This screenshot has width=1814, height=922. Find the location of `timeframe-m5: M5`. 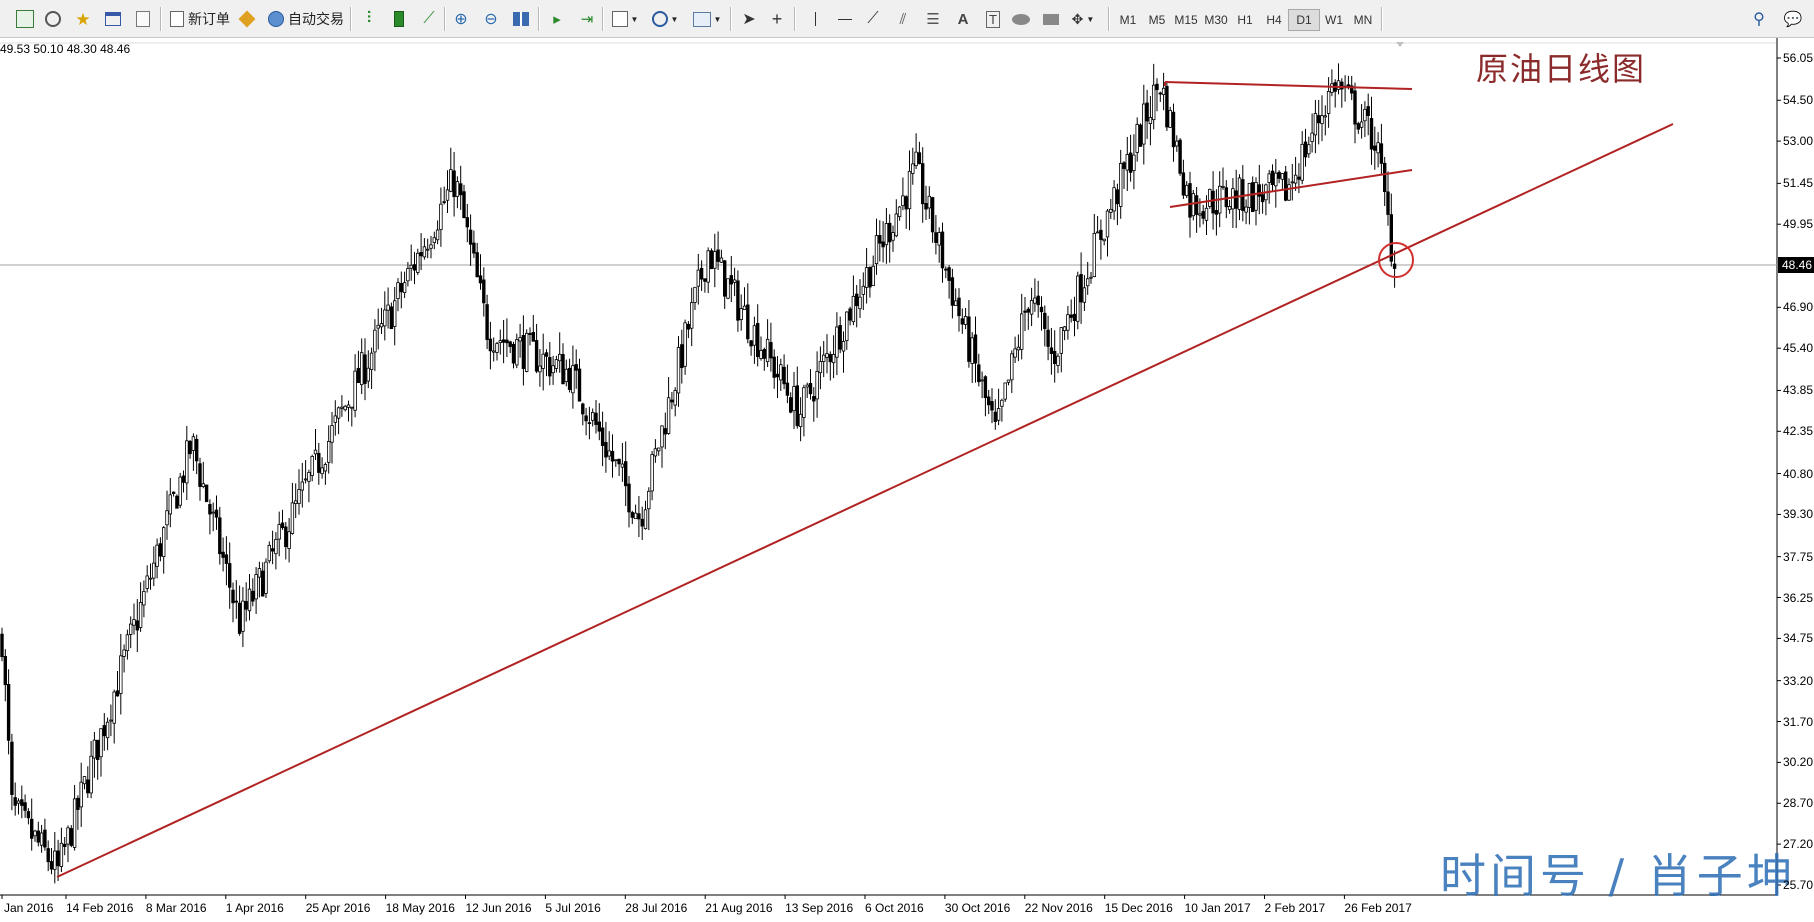

timeframe-m5: M5 is located at coordinates (1157, 20).